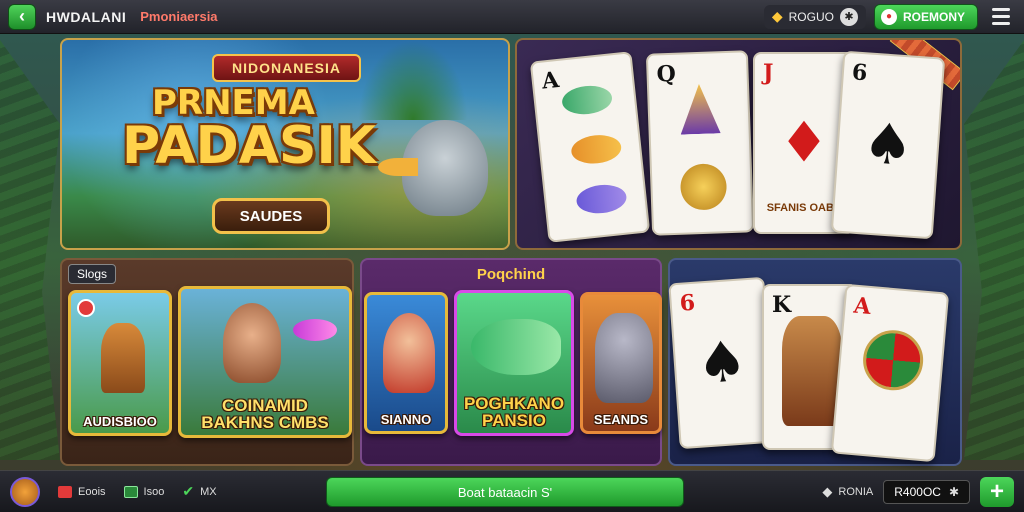 This screenshot has height=512, width=1024. I want to click on check-icon: ✔, so click(188, 491).